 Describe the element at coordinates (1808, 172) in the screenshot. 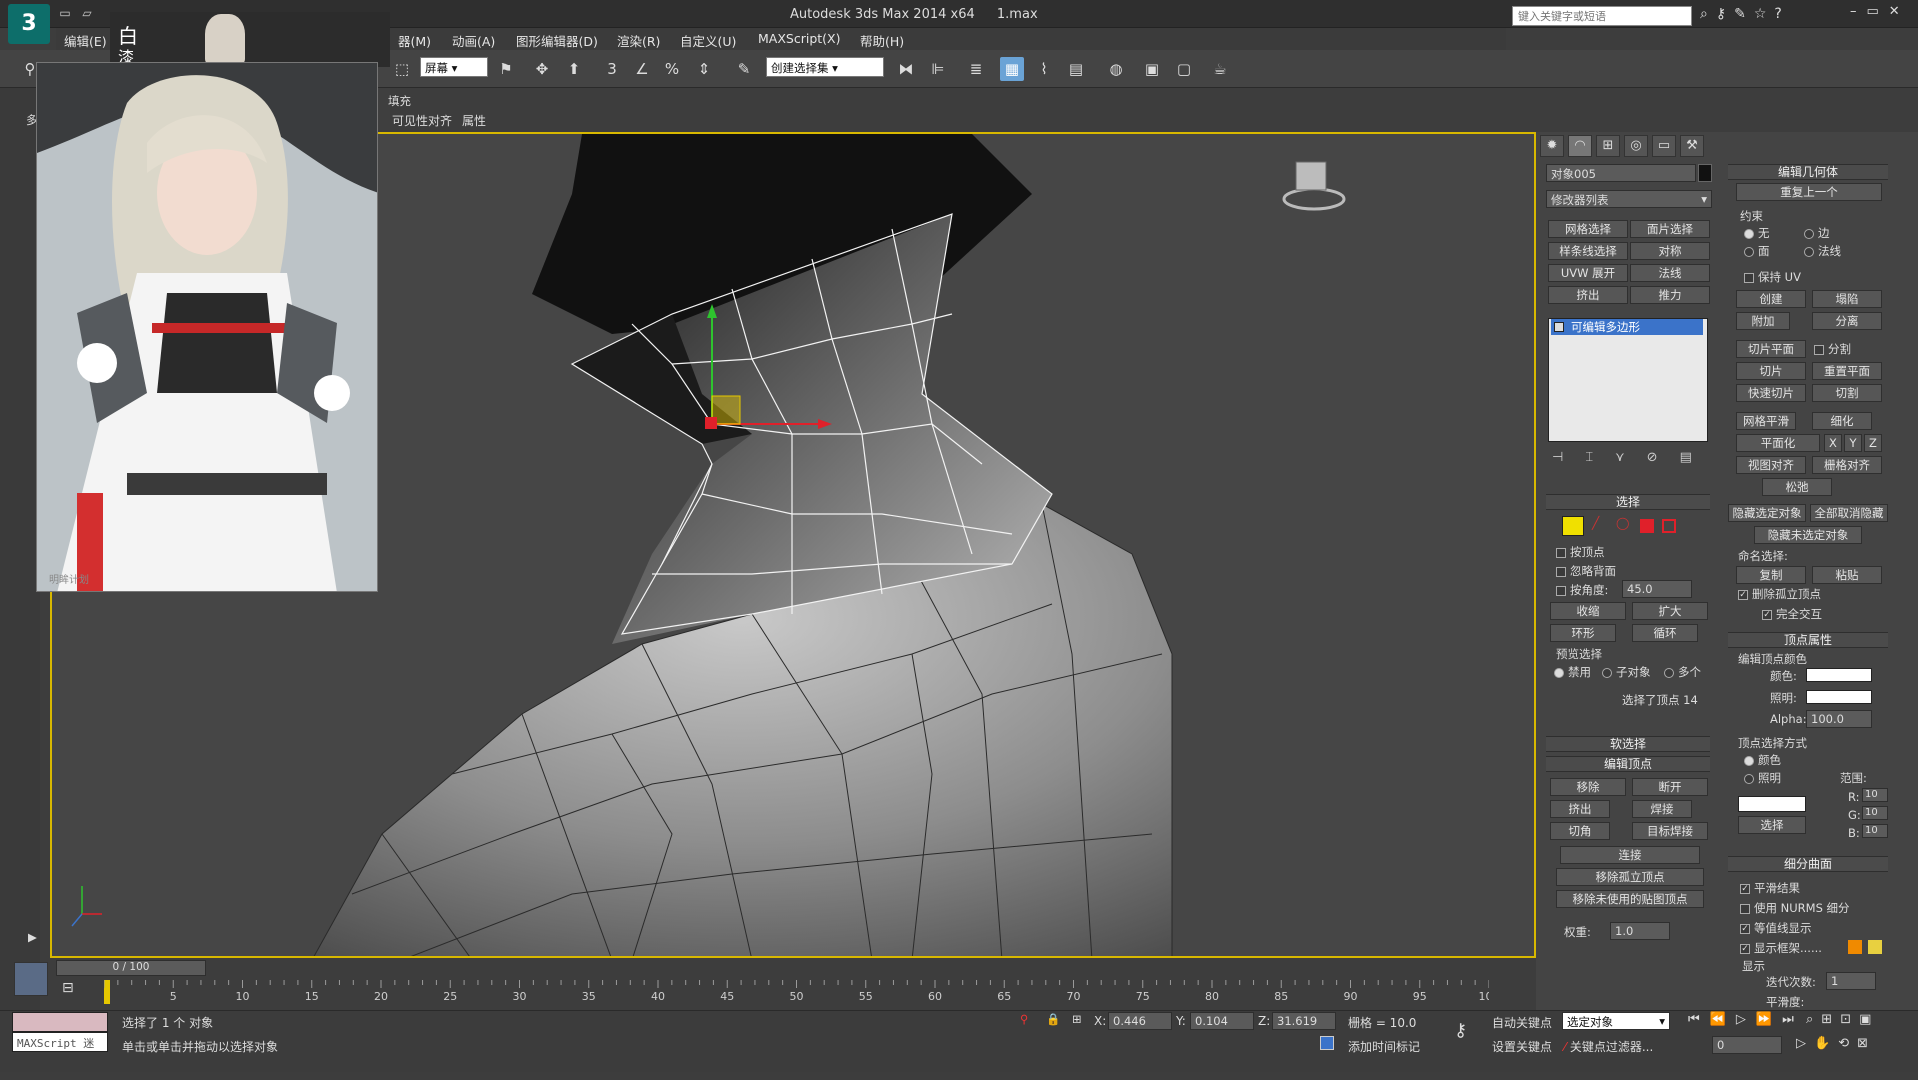

I see `edit-geometry-header: 编辑几何体` at that location.